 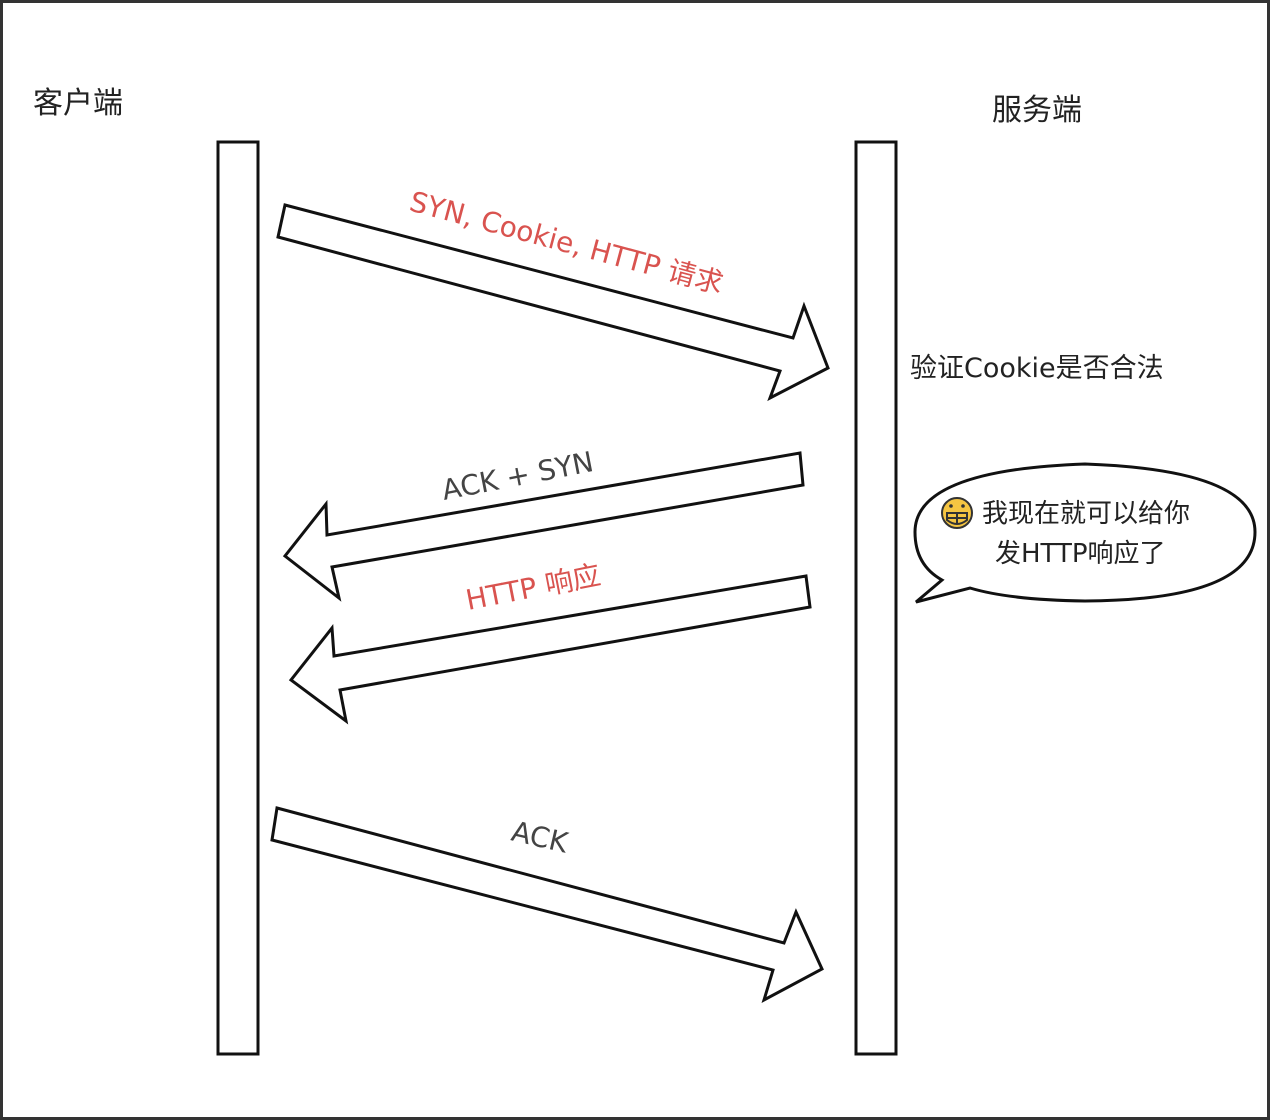 What do you see at coordinates (550, 641) in the screenshot?
I see `message-http-response: HTTP 响应` at bounding box center [550, 641].